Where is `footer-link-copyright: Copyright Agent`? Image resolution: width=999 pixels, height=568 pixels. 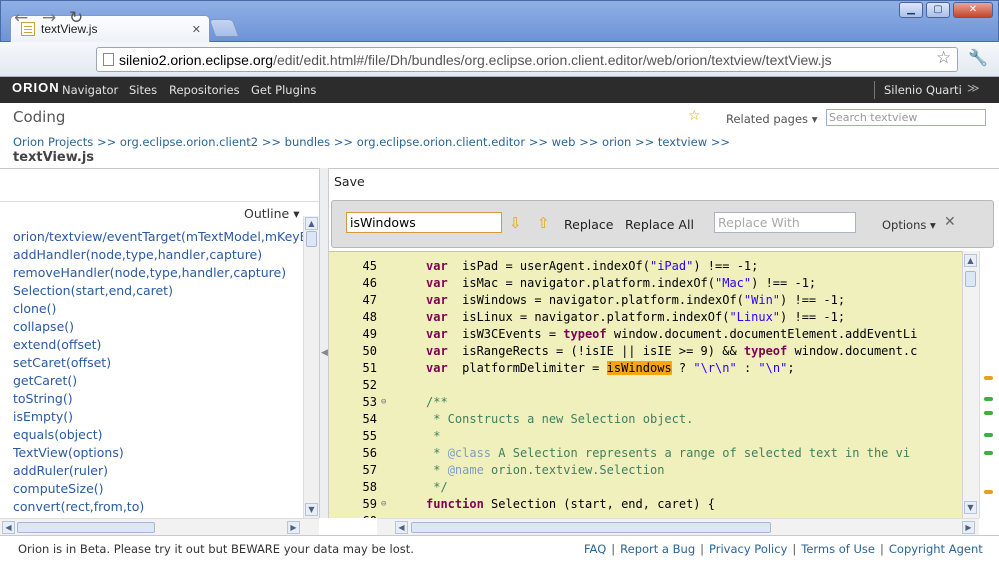 footer-link-copyright: Copyright Agent is located at coordinates (936, 549).